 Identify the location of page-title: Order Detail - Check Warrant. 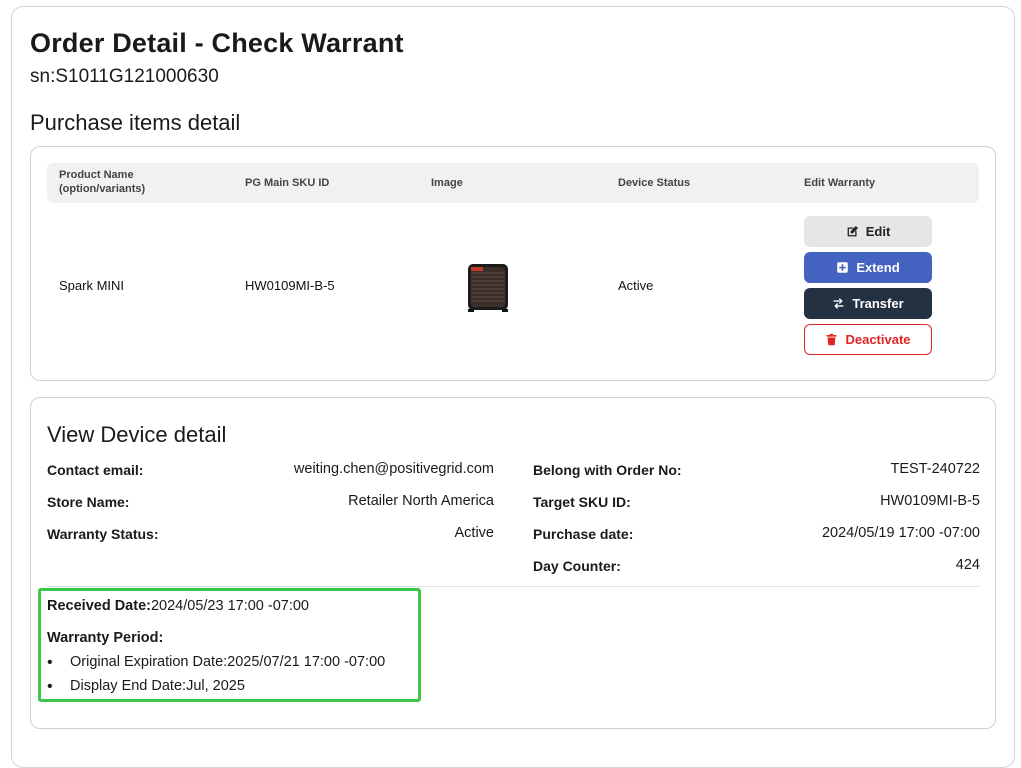
(217, 43).